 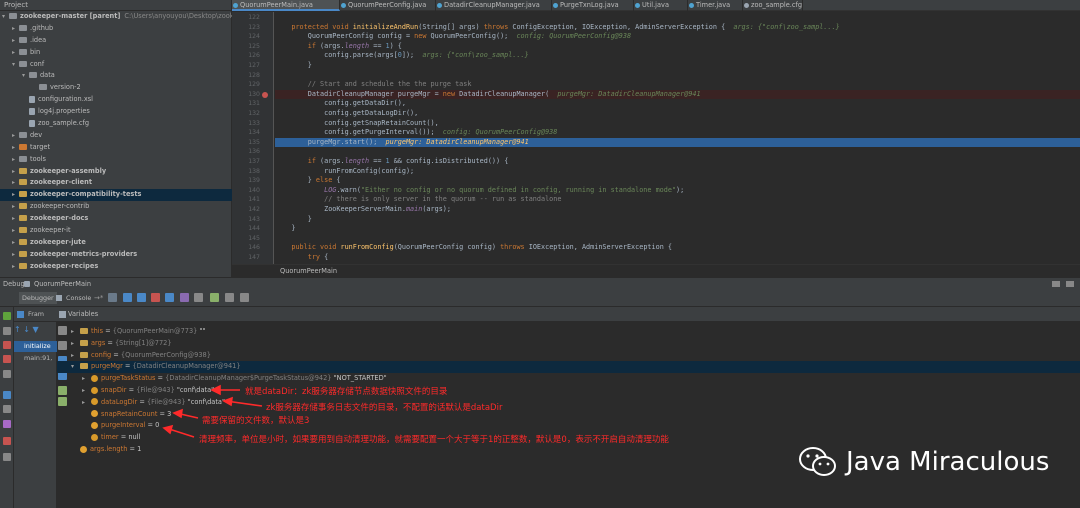 I want to click on watermark-text: Java Miraculous, so click(x=948, y=462).